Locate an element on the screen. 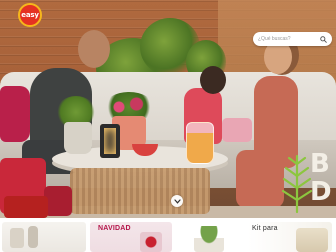  search-bar is located at coordinates (292, 39).